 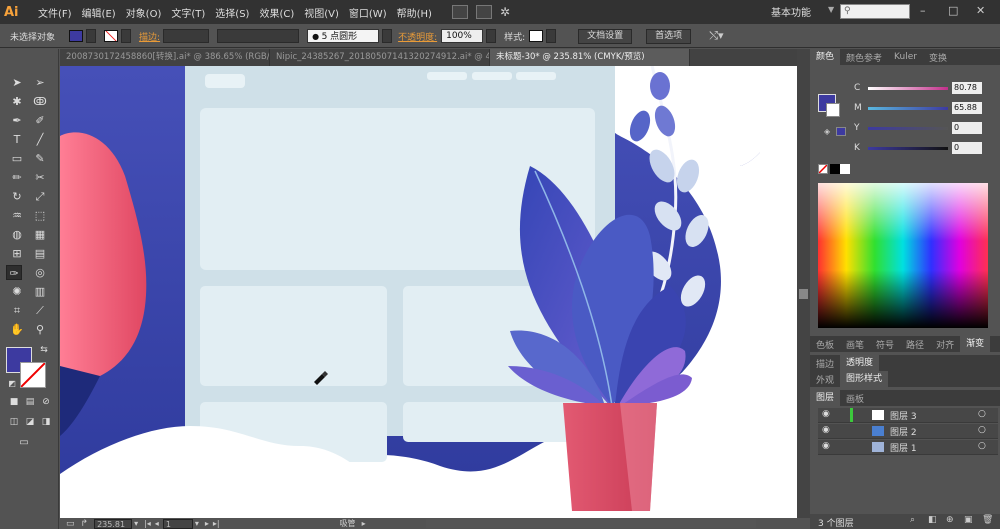 I want to click on eyedropper-tool-icon: ✑, so click(x=14, y=272).